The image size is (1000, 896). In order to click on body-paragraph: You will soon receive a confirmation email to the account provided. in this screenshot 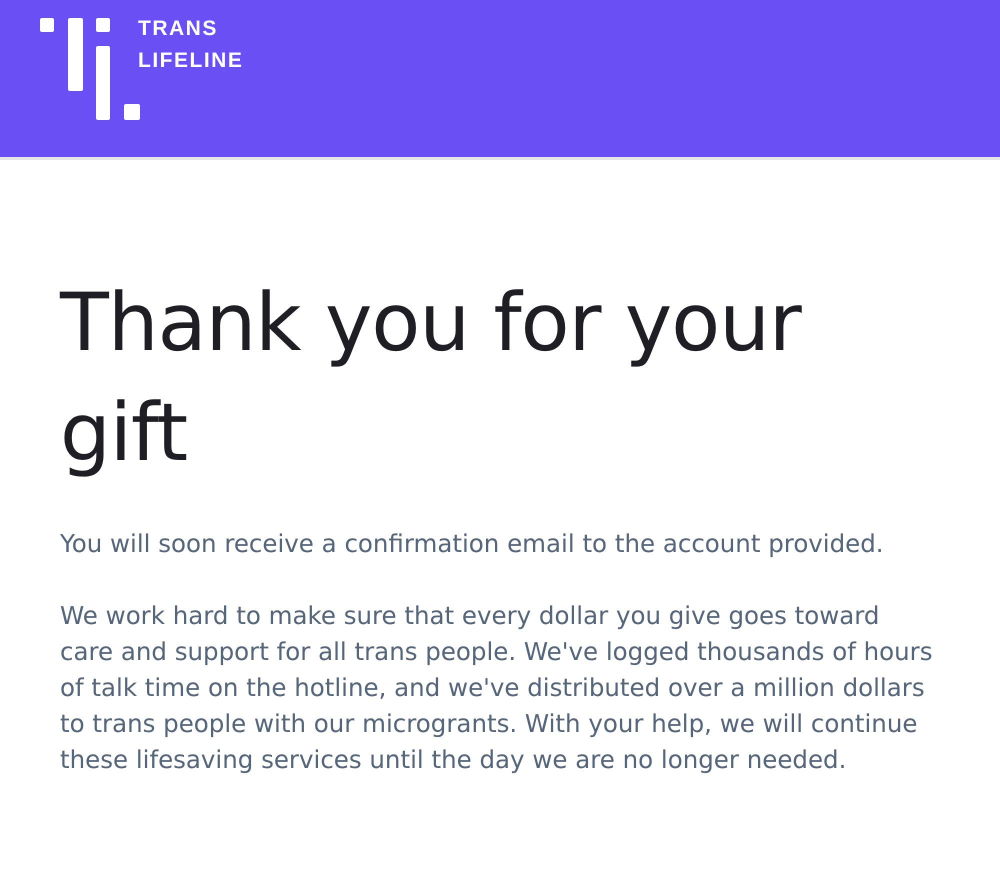, I will do `click(472, 544)`.